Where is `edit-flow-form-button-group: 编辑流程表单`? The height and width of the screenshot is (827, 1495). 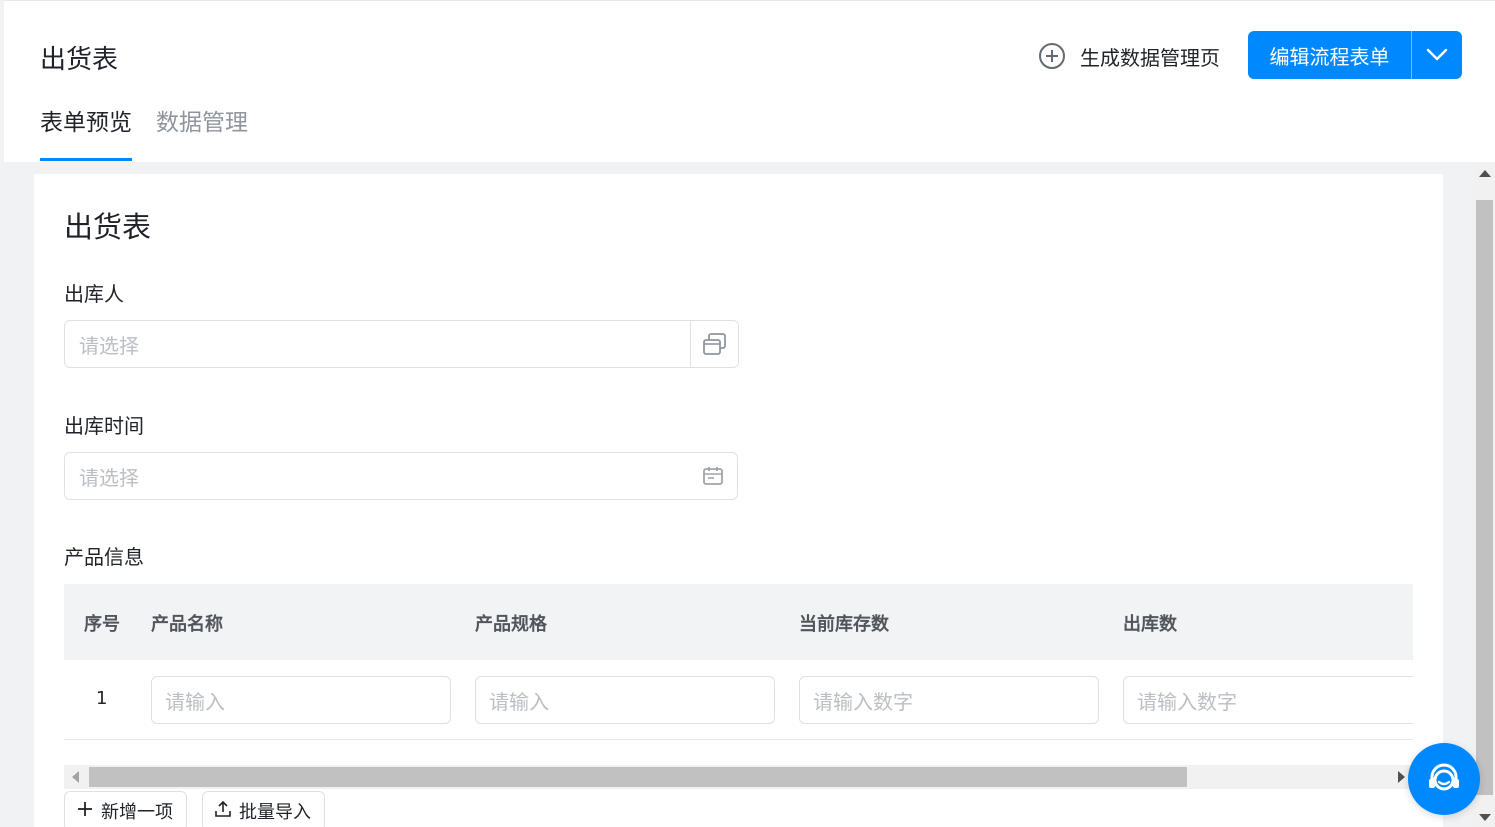
edit-flow-form-button-group: 编辑流程表单 is located at coordinates (1355, 55).